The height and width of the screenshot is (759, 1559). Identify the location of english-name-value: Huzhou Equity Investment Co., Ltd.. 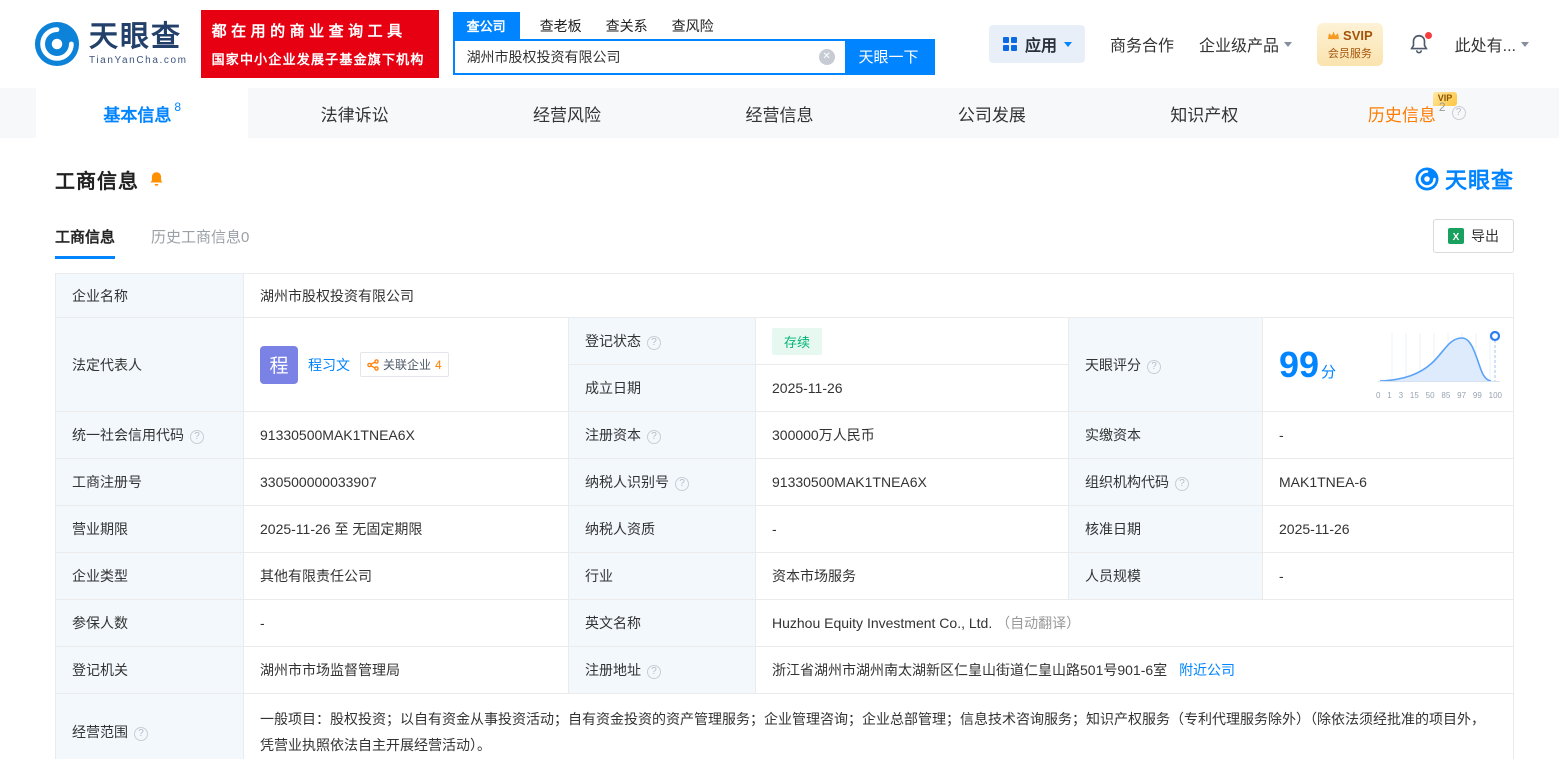
(882, 623).